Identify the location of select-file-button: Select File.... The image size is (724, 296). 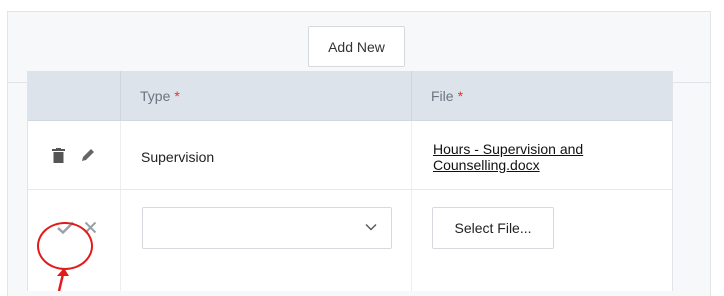
(493, 228).